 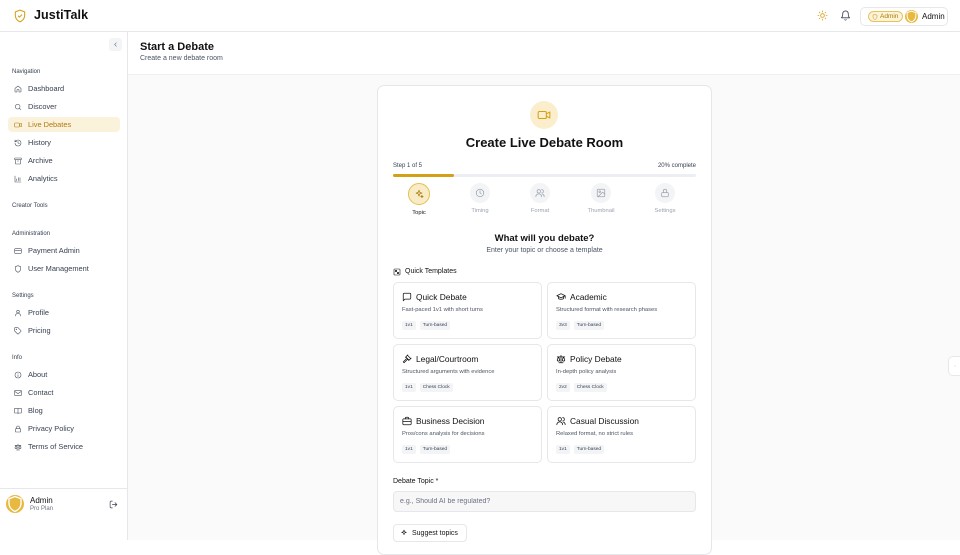 I want to click on app-name: JustiTalk, so click(x=61, y=15).